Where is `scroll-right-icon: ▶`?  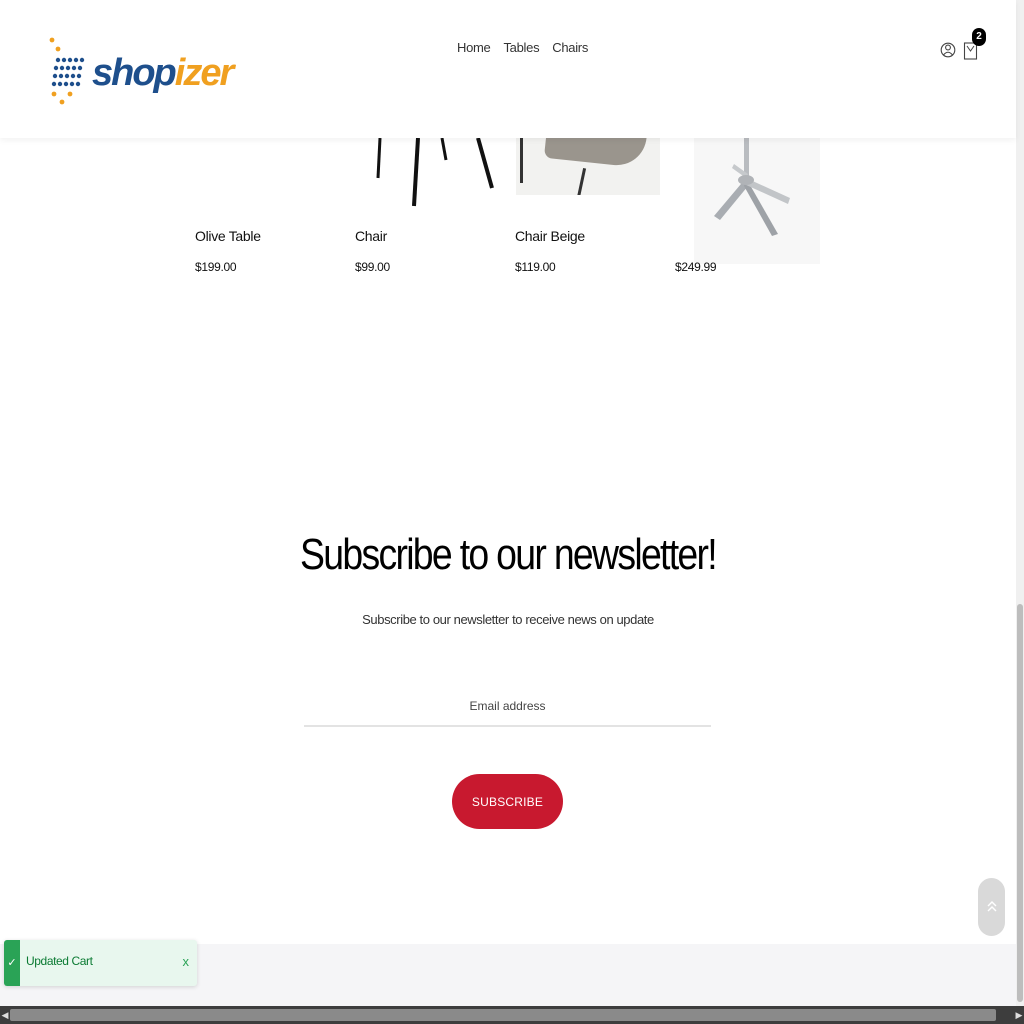
scroll-right-icon: ▶ is located at coordinates (1019, 1015).